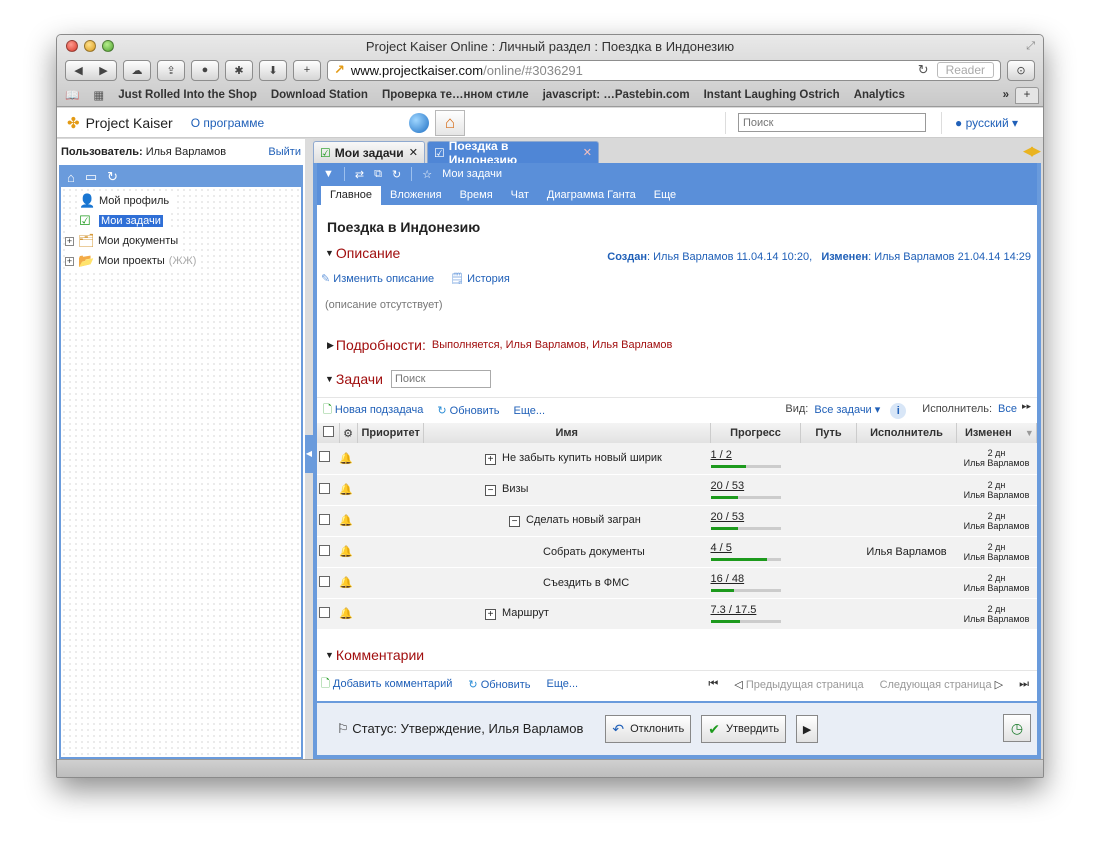 Image resolution: width=1100 pixels, height=856 pixels. I want to click on panel-splitter: ◀, so click(309, 449).